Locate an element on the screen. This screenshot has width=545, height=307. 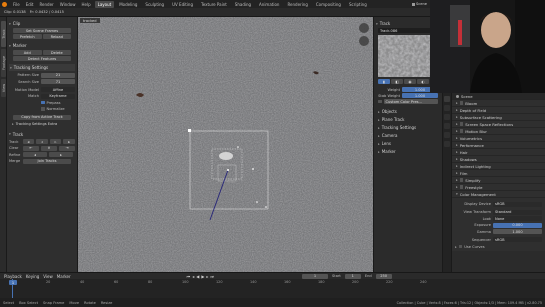
playback-menu: Playback is located at coordinates (13, 276).